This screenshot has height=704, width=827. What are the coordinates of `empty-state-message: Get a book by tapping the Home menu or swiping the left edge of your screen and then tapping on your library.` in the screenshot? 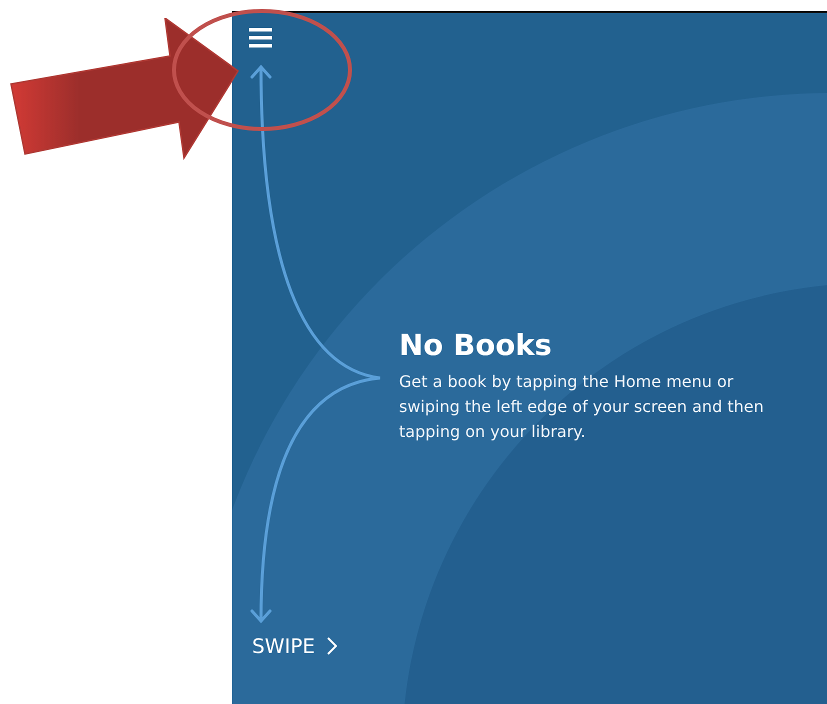 It's located at (582, 407).